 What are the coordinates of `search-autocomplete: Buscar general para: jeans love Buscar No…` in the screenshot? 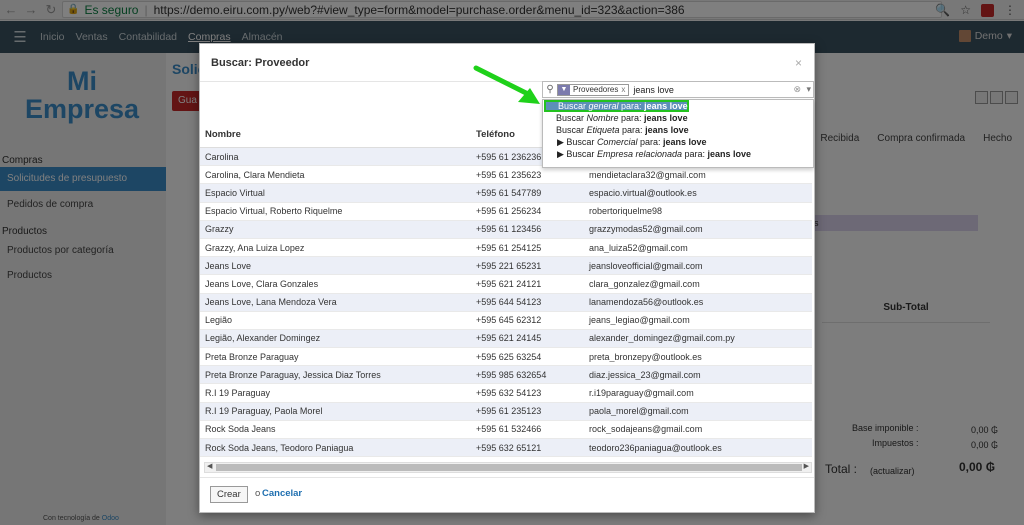 It's located at (678, 133).